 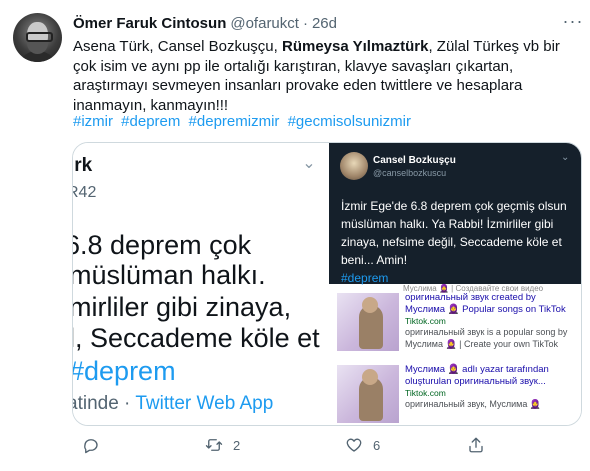 I want to click on tweet-header: Ömer Faruk Cintosun @ofarukct · 26d, so click(x=205, y=23).